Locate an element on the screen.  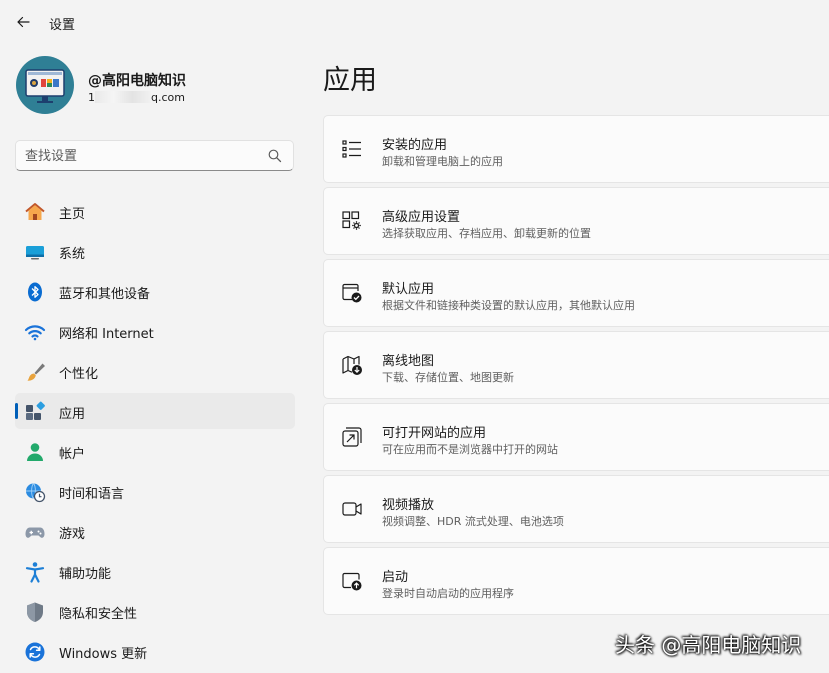
page-title: 应用 is located at coordinates (350, 80).